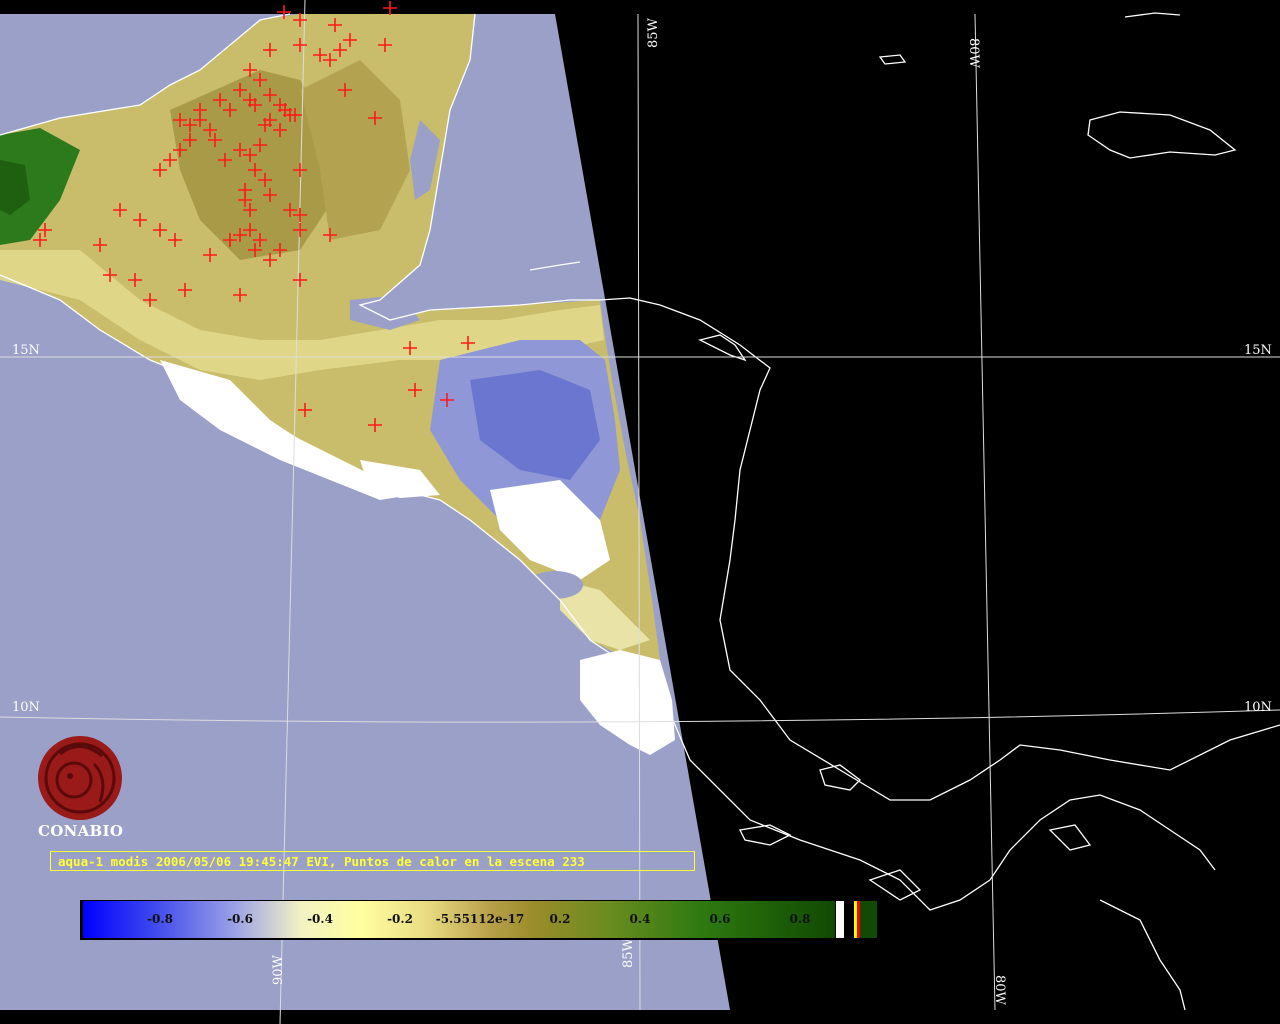 The width and height of the screenshot is (1280, 1024). I want to click on label-80w-bottom: 80W, so click(999, 990).